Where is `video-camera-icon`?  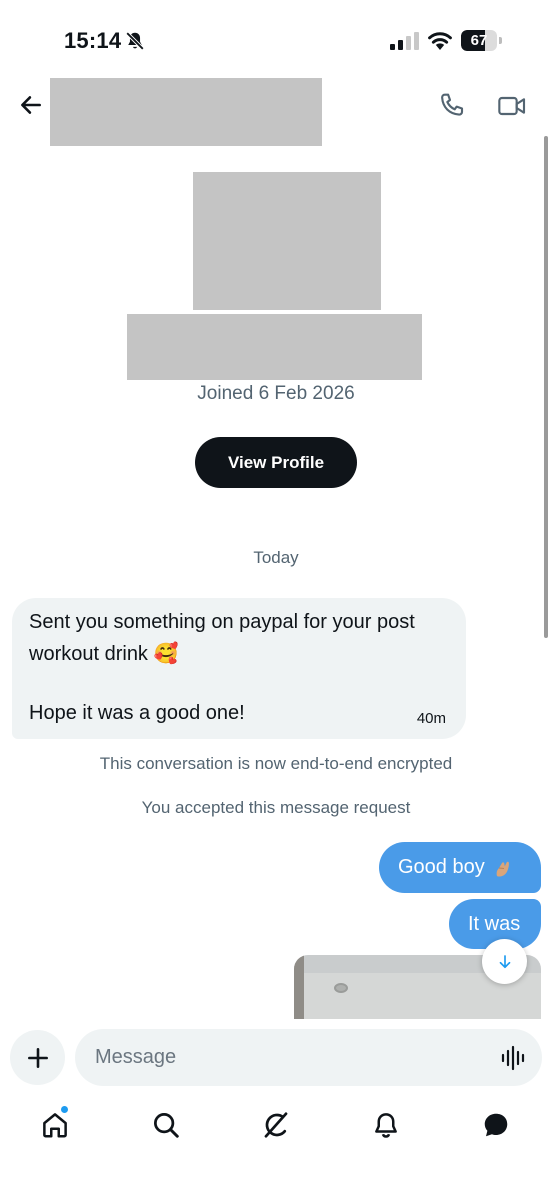
video-camera-icon is located at coordinates (512, 106).